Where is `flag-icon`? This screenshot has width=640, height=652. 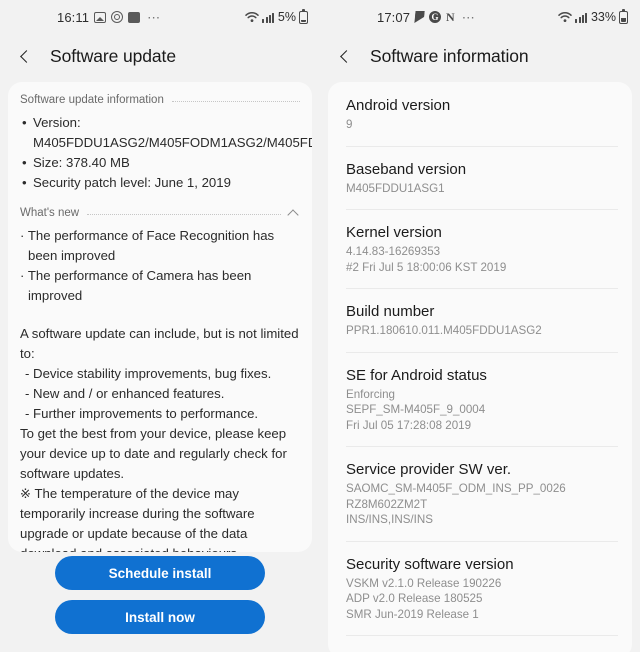 flag-icon is located at coordinates (419, 17).